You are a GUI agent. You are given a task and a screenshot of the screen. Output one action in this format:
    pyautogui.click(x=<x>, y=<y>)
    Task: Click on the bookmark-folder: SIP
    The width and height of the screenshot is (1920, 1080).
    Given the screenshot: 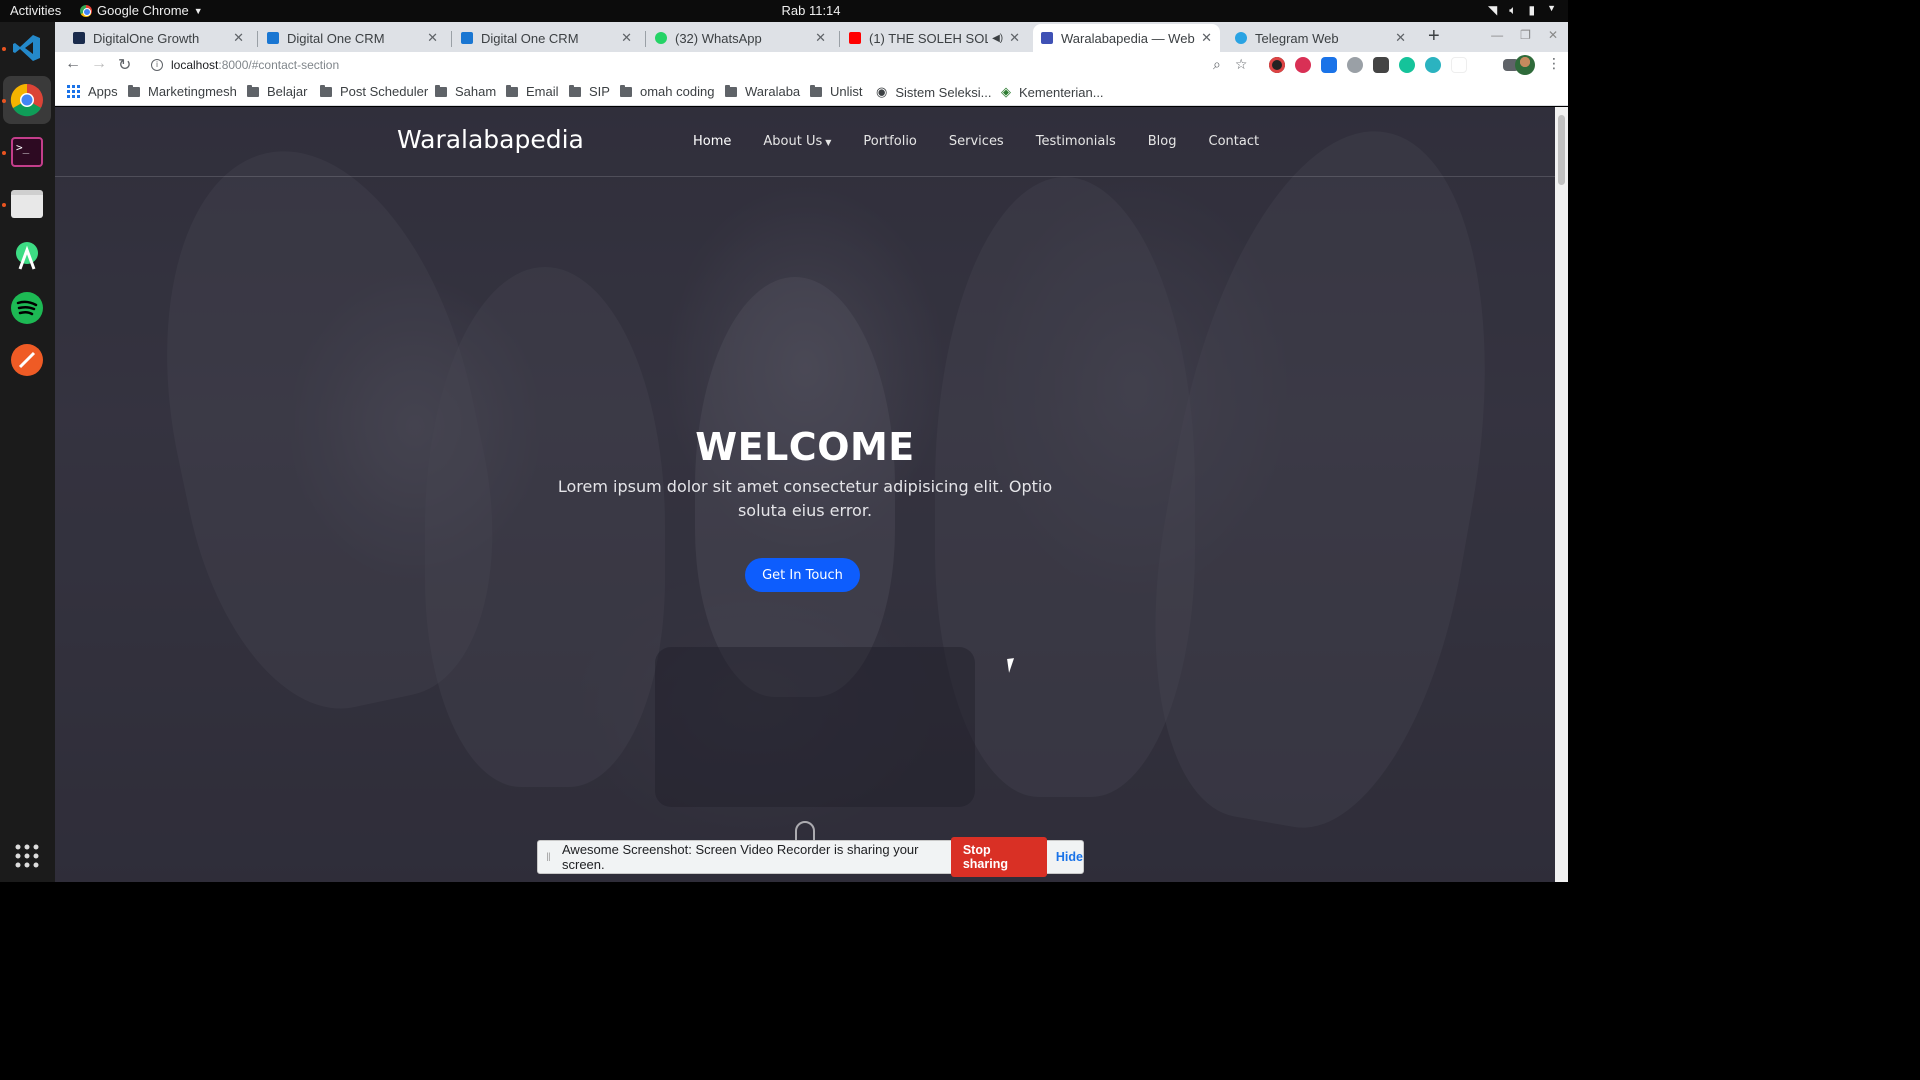 What is the action you would take?
    pyautogui.click(x=589, y=91)
    